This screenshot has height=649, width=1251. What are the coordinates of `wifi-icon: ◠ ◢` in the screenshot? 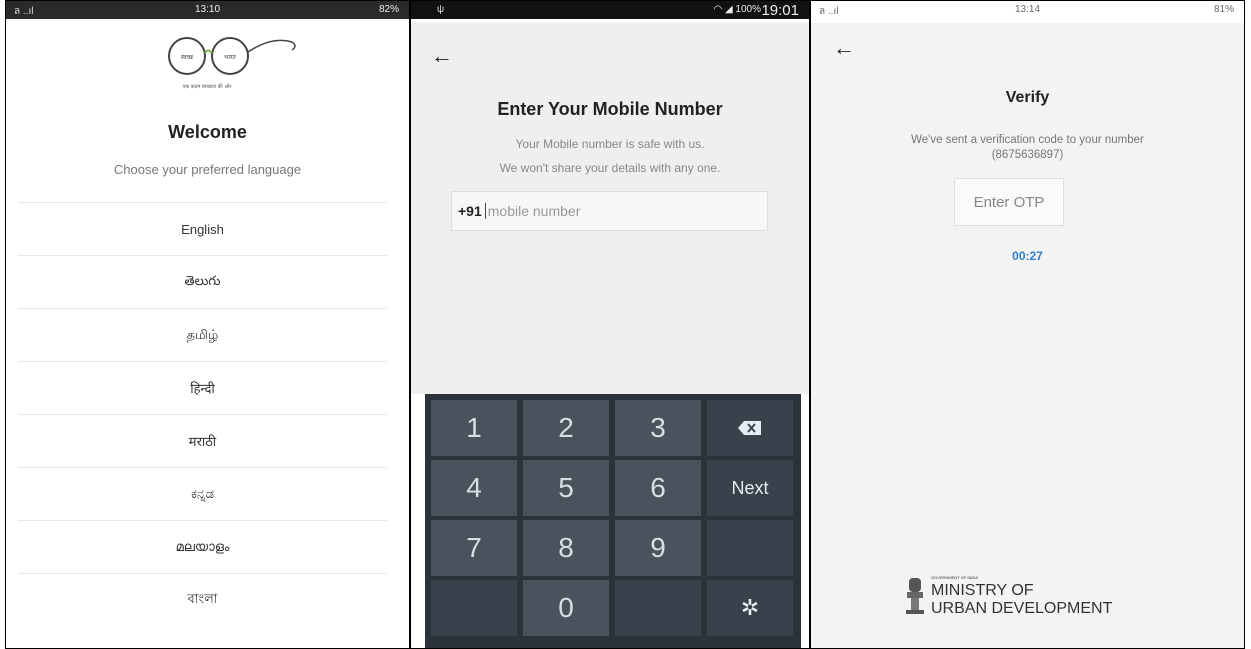 It's located at (723, 9).